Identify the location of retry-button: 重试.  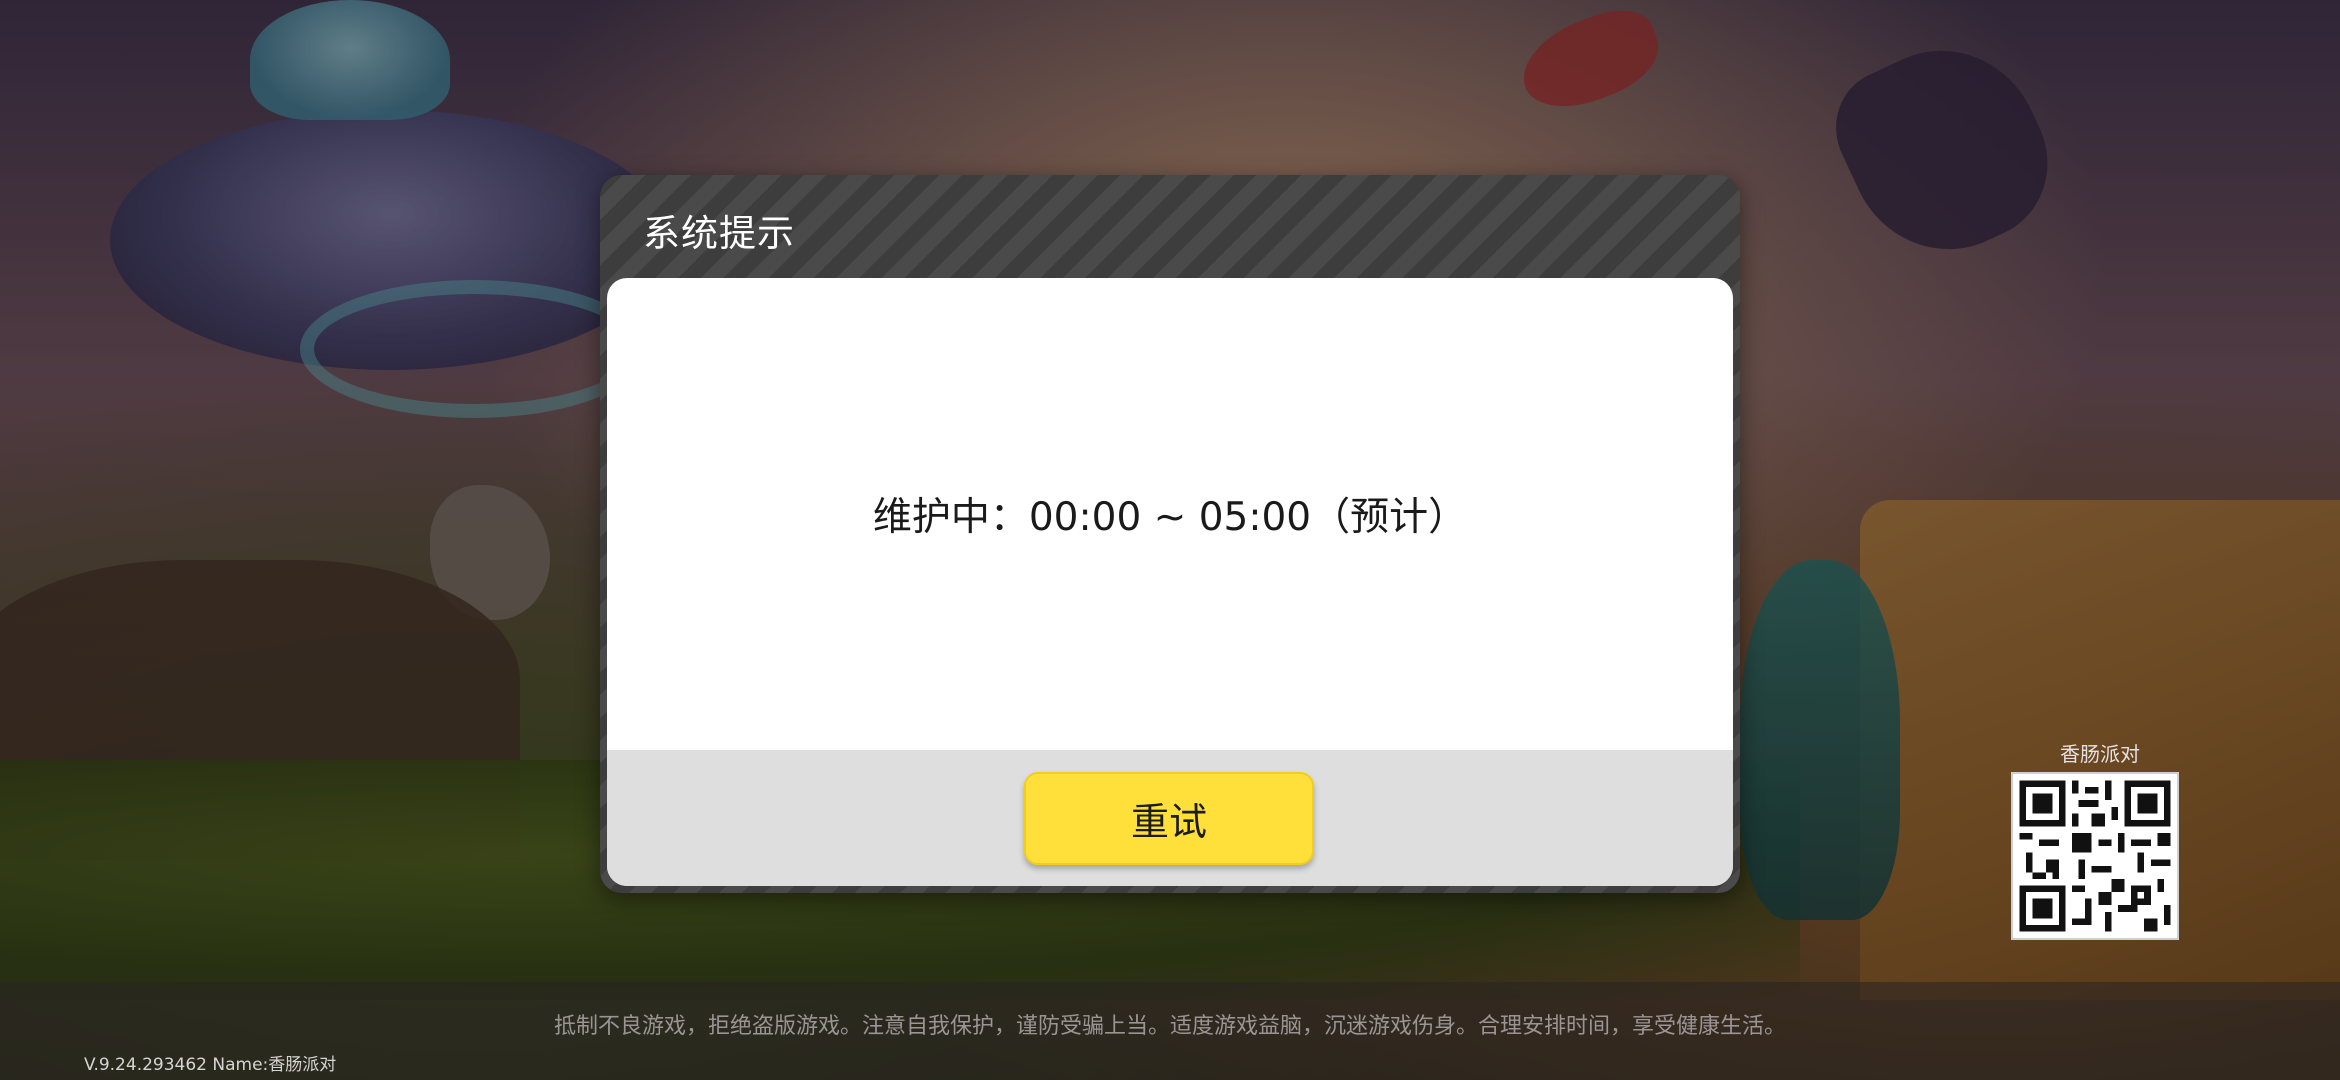
(1169, 818).